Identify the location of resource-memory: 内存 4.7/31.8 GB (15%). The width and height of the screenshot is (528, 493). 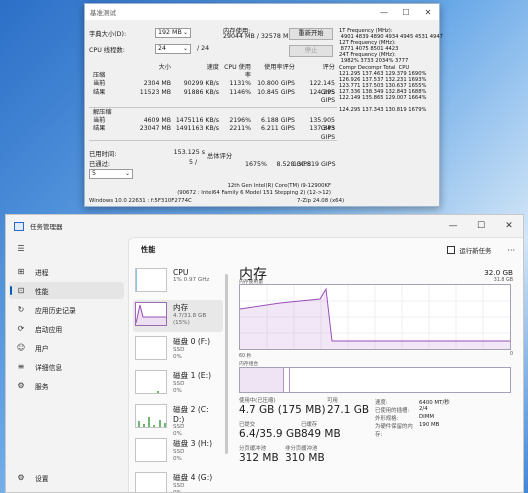
(178, 316).